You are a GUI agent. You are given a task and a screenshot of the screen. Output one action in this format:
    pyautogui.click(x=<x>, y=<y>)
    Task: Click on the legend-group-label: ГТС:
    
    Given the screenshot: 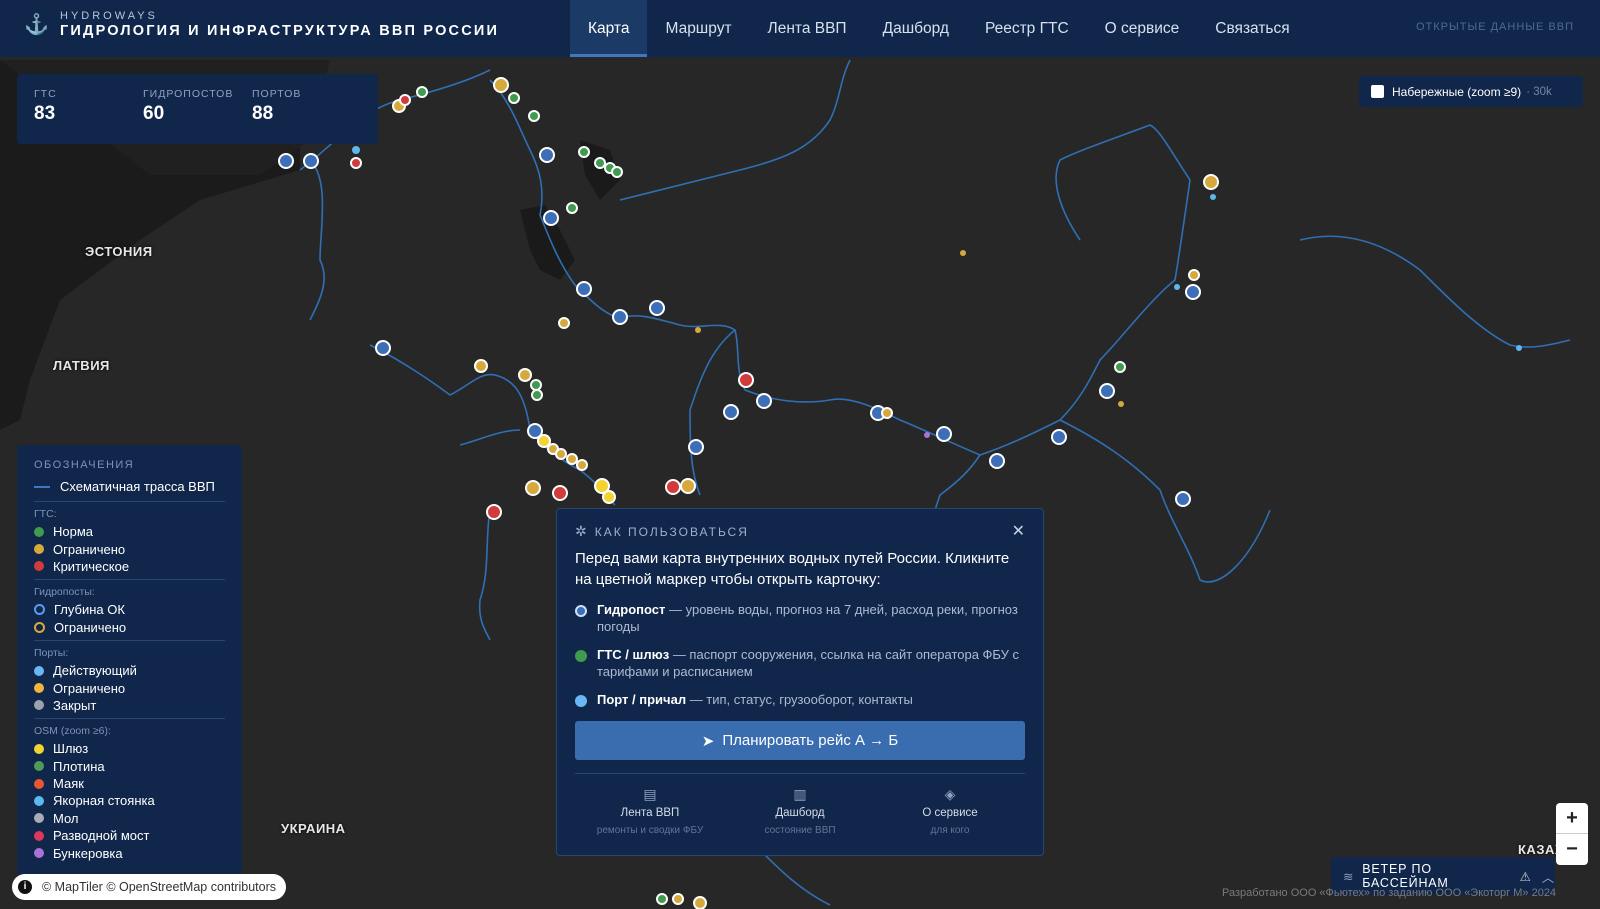 What is the action you would take?
    pyautogui.click(x=45, y=514)
    